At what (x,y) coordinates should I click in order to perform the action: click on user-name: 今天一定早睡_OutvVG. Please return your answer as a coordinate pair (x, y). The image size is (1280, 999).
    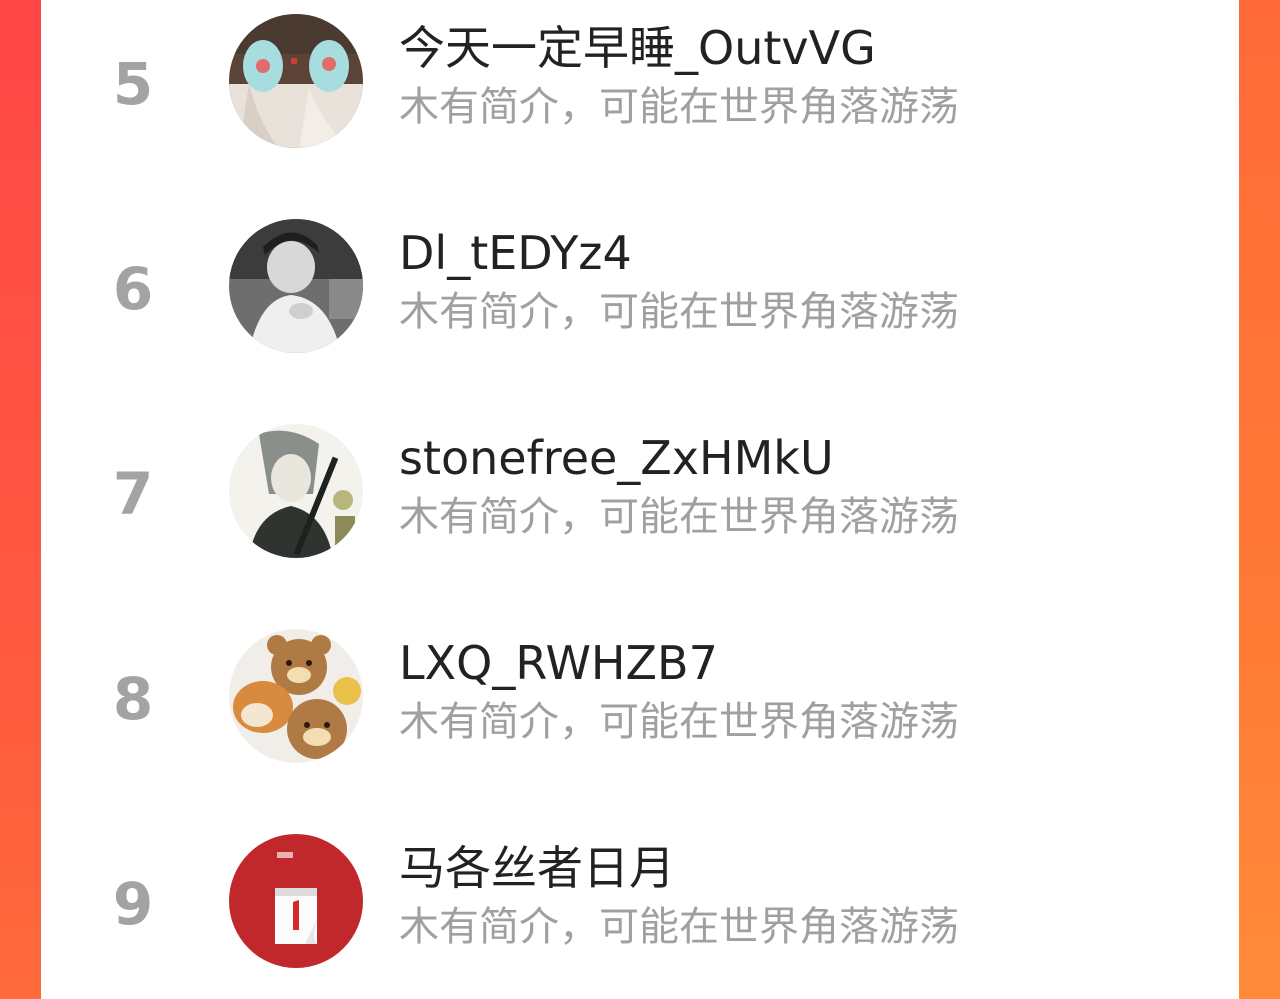
    Looking at the image, I should click on (637, 48).